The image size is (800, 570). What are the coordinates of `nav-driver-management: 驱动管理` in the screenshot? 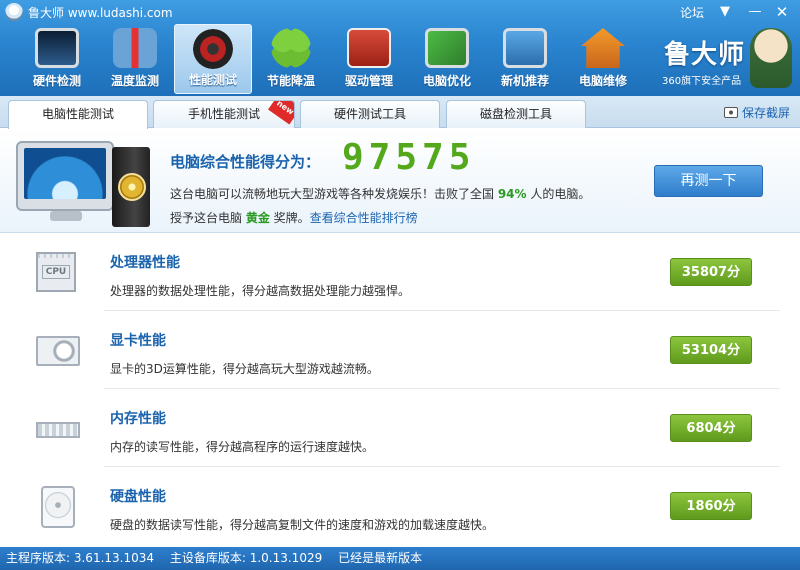 It's located at (369, 59).